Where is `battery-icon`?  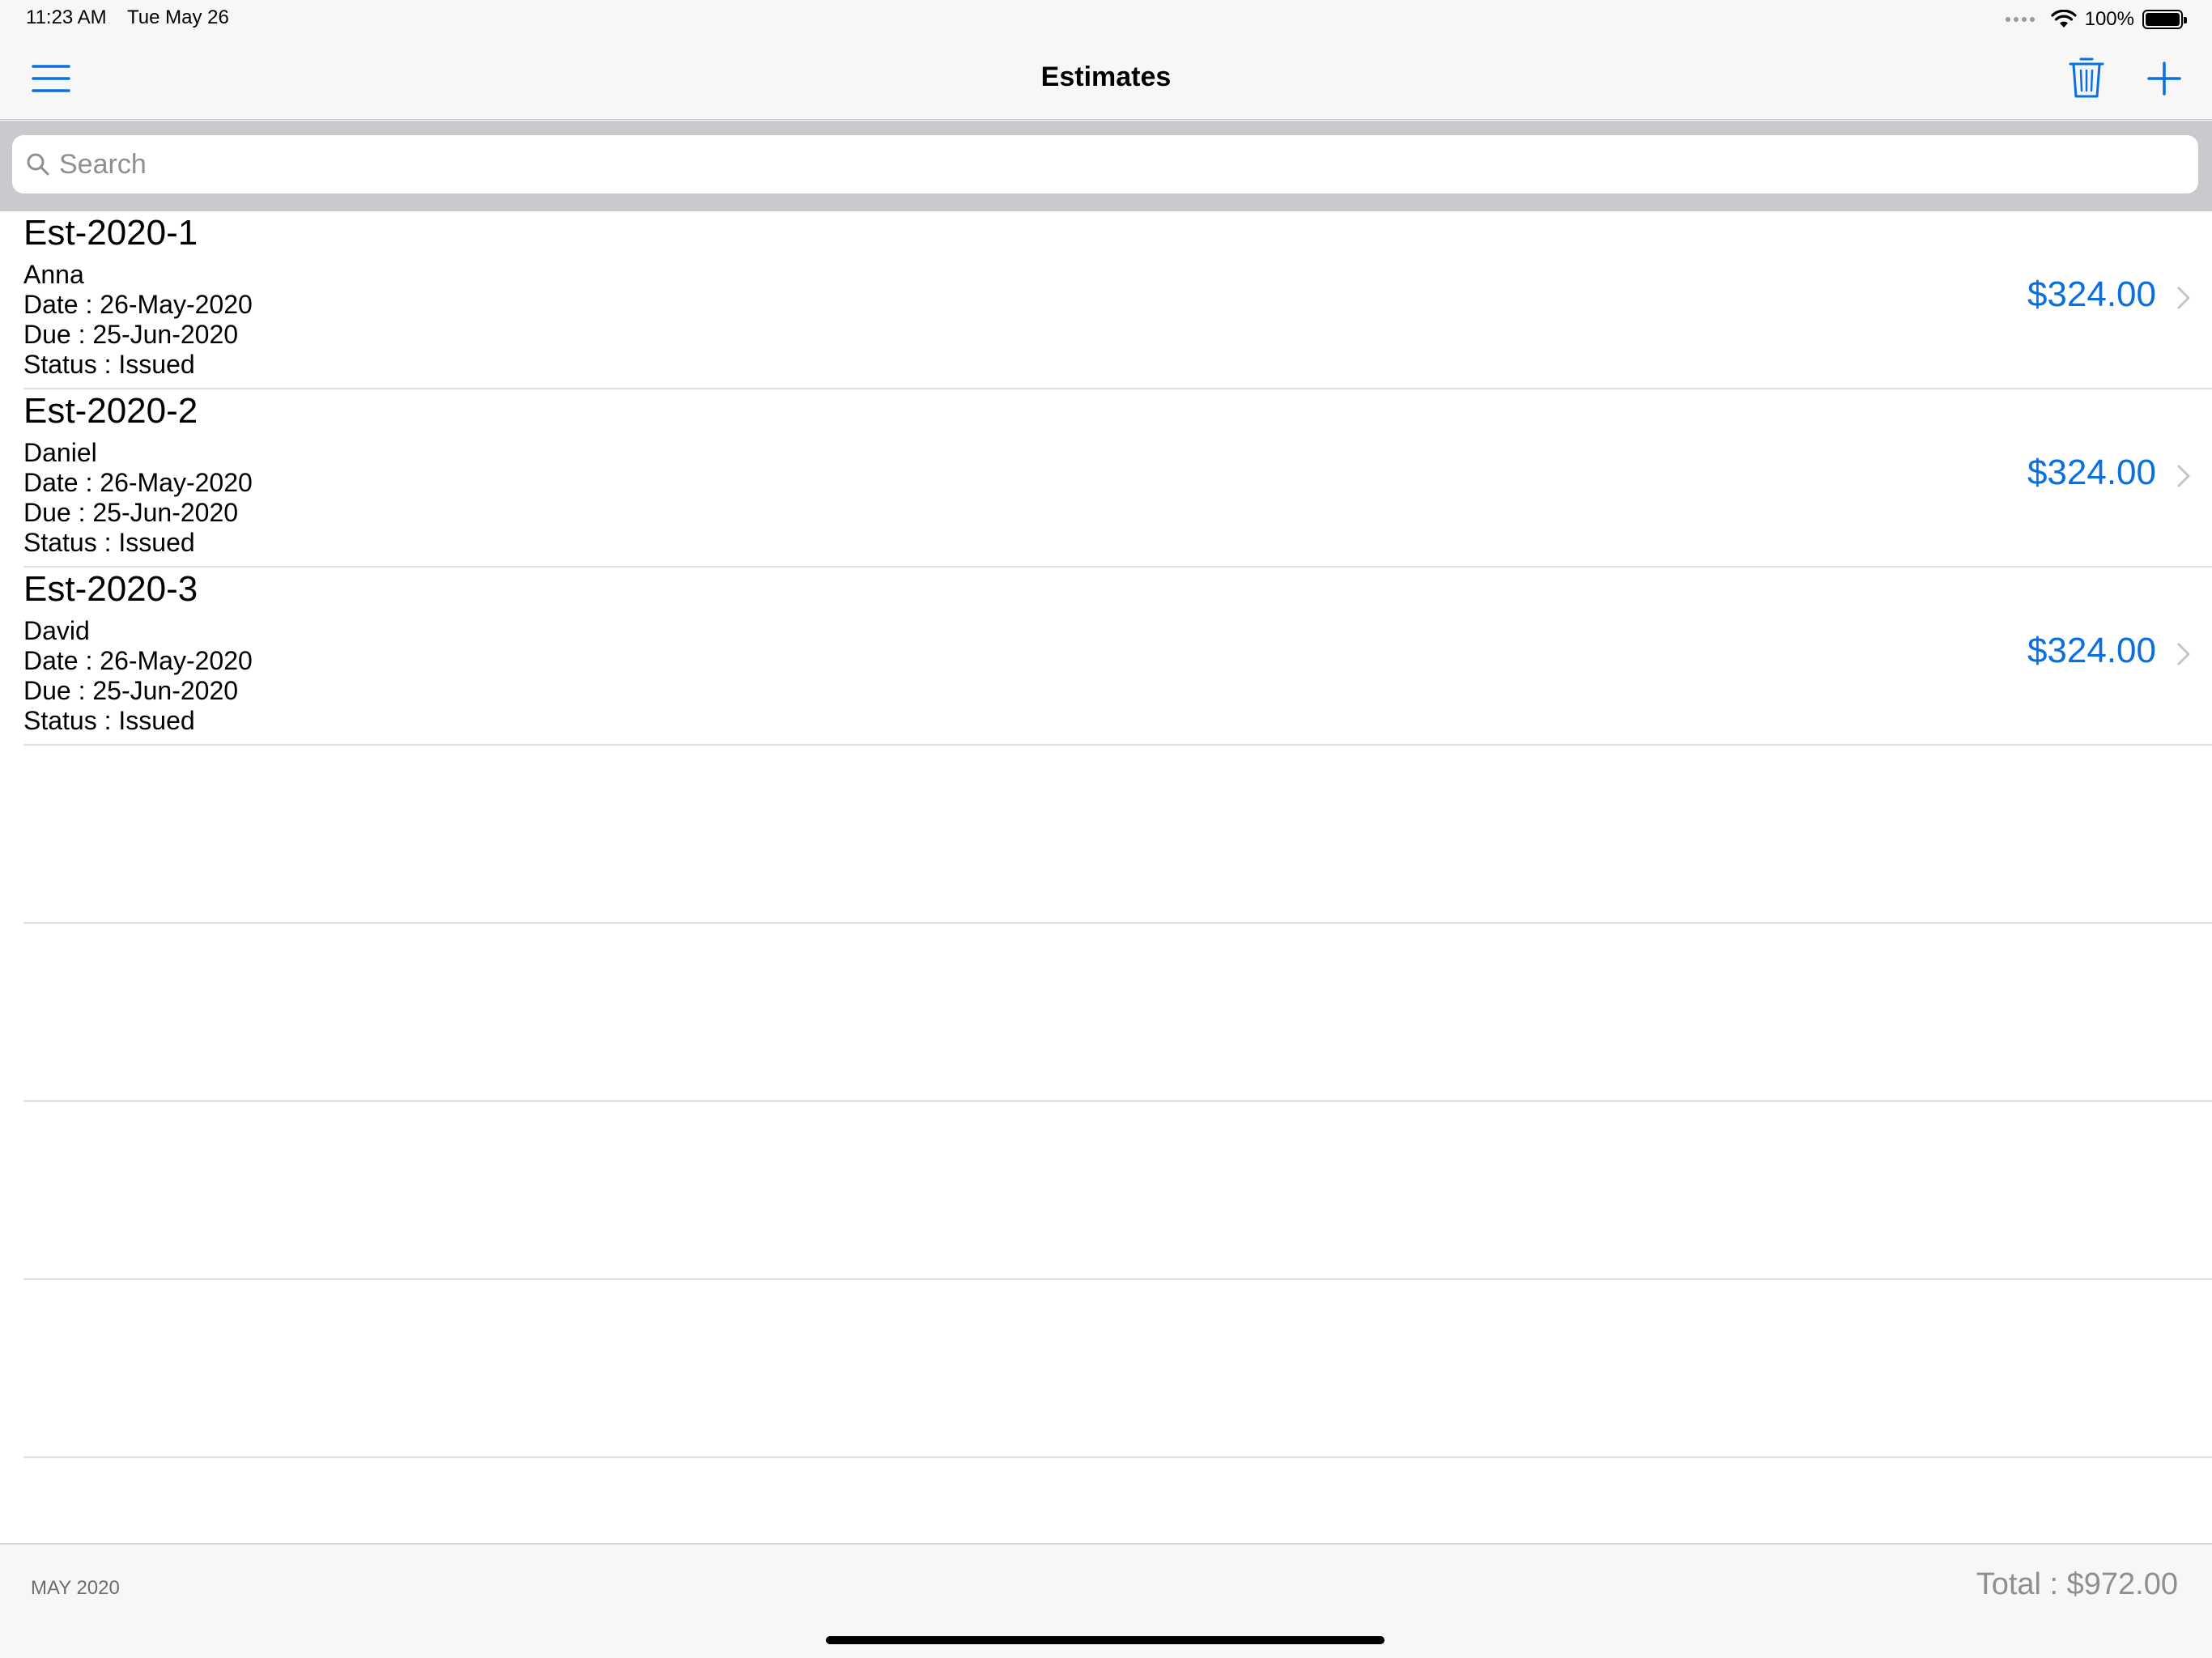
battery-icon is located at coordinates (2165, 19).